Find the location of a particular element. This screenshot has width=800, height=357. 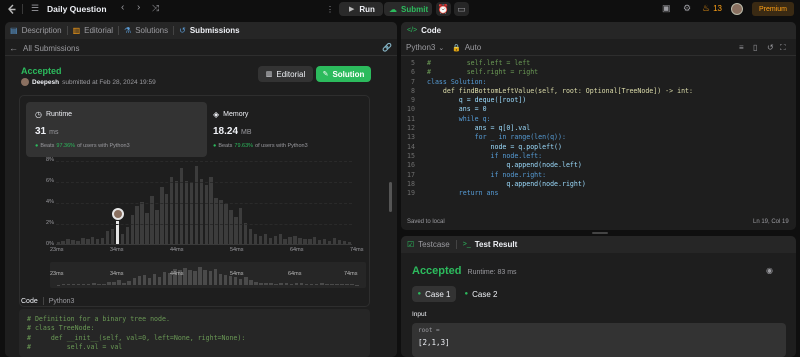

bookmark-icon: ▯ is located at coordinates (755, 47).